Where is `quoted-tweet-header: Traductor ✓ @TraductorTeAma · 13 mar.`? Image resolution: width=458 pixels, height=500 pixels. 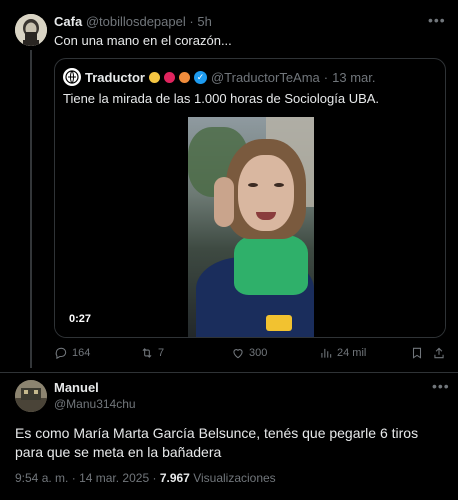 quoted-tweet-header: Traductor ✓ @TraductorTeAma · 13 mar. is located at coordinates (219, 77).